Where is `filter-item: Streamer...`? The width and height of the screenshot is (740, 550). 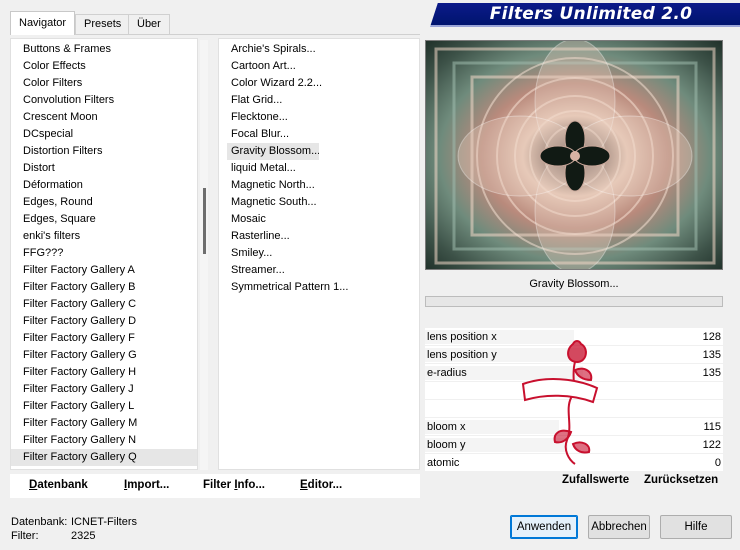
filter-item: Streamer... is located at coordinates (323, 270).